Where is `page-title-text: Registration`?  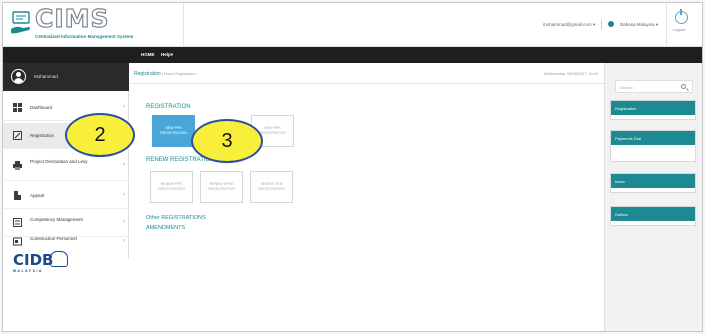 page-title-text: Registration is located at coordinates (147, 74).